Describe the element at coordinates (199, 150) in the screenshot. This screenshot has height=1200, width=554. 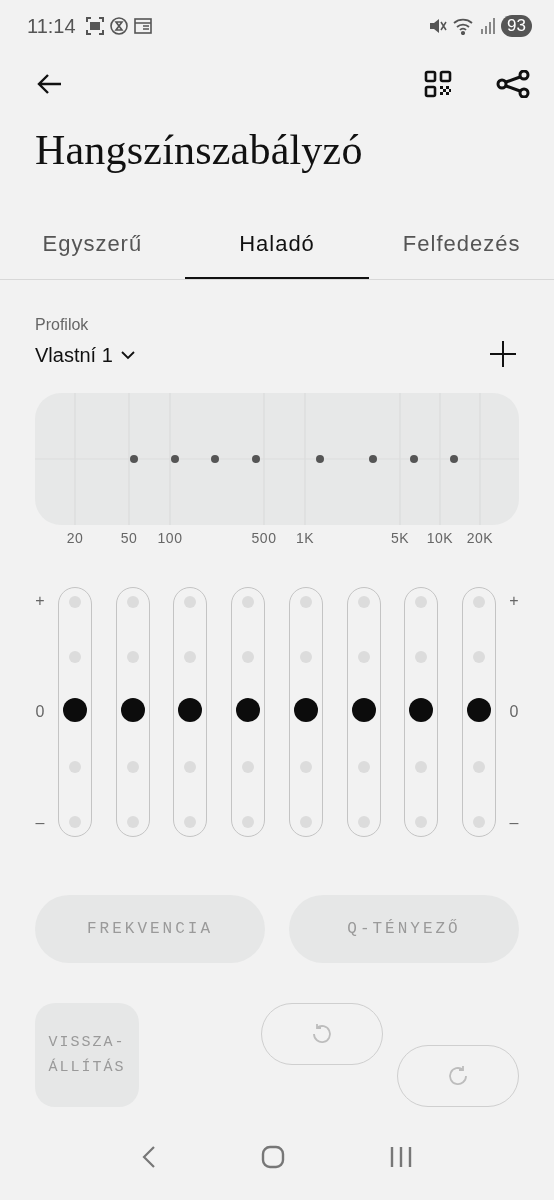
I see `page-title: Hangszínszabályzó` at that location.